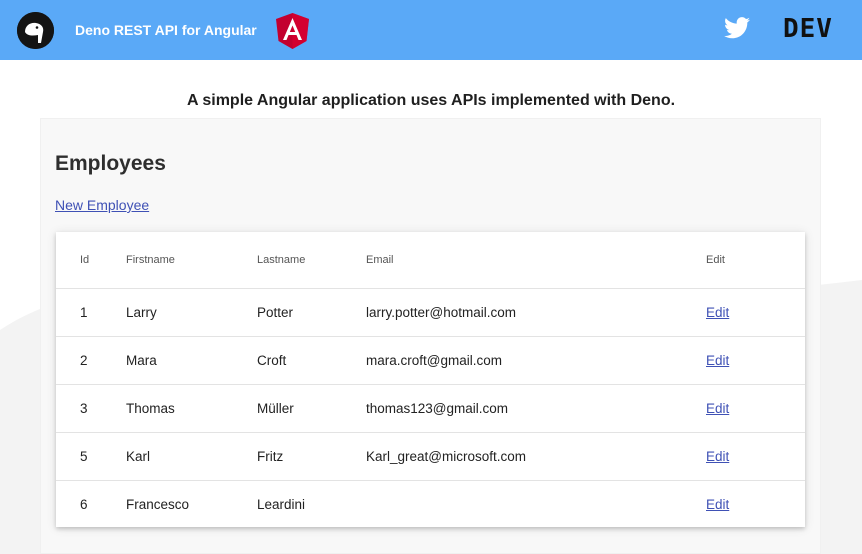  Describe the element at coordinates (191, 260) in the screenshot. I see `column-header-firstname: Firstname` at that location.